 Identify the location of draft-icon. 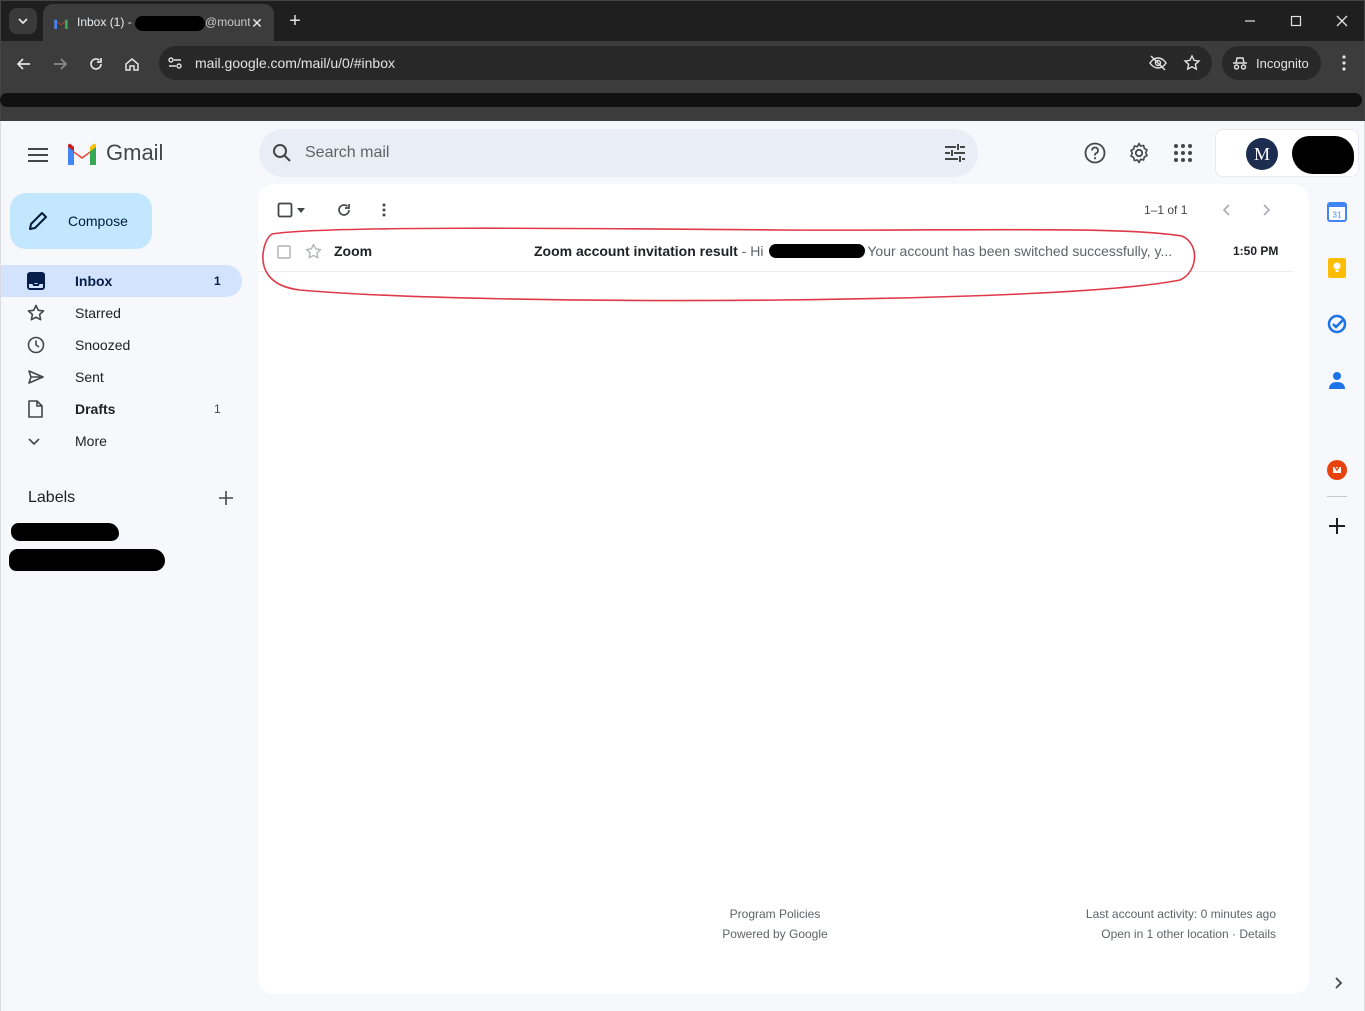
(38, 409).